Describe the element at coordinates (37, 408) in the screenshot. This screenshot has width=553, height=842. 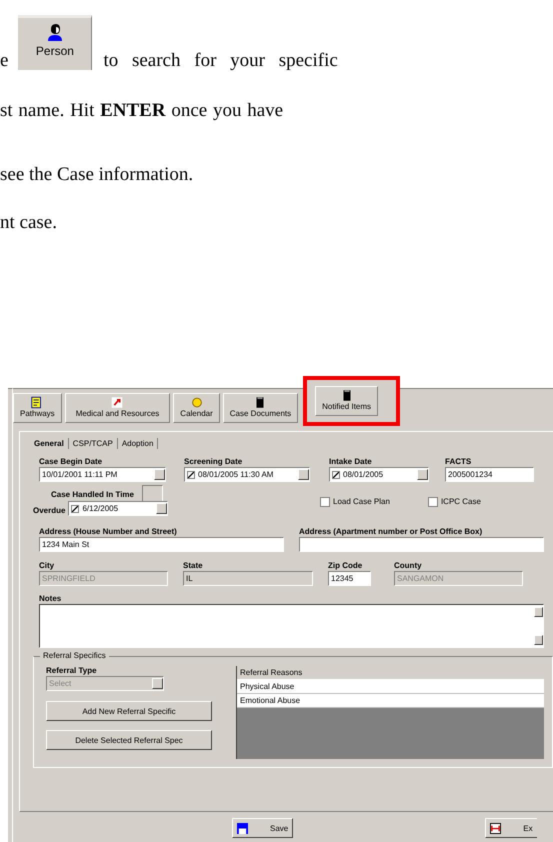
I see `toolbar-button: Pathways` at that location.